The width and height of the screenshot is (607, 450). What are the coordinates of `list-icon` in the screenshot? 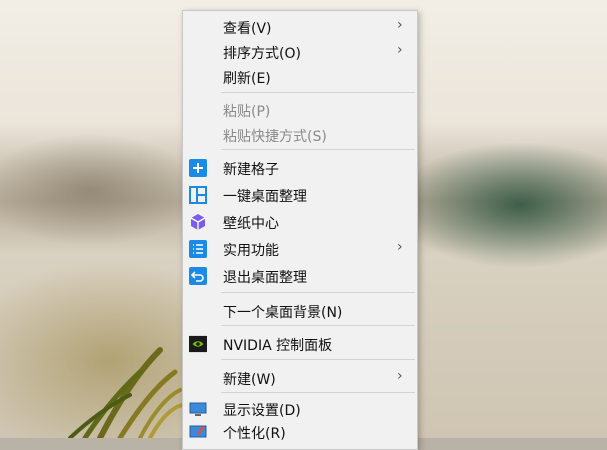 It's located at (198, 249).